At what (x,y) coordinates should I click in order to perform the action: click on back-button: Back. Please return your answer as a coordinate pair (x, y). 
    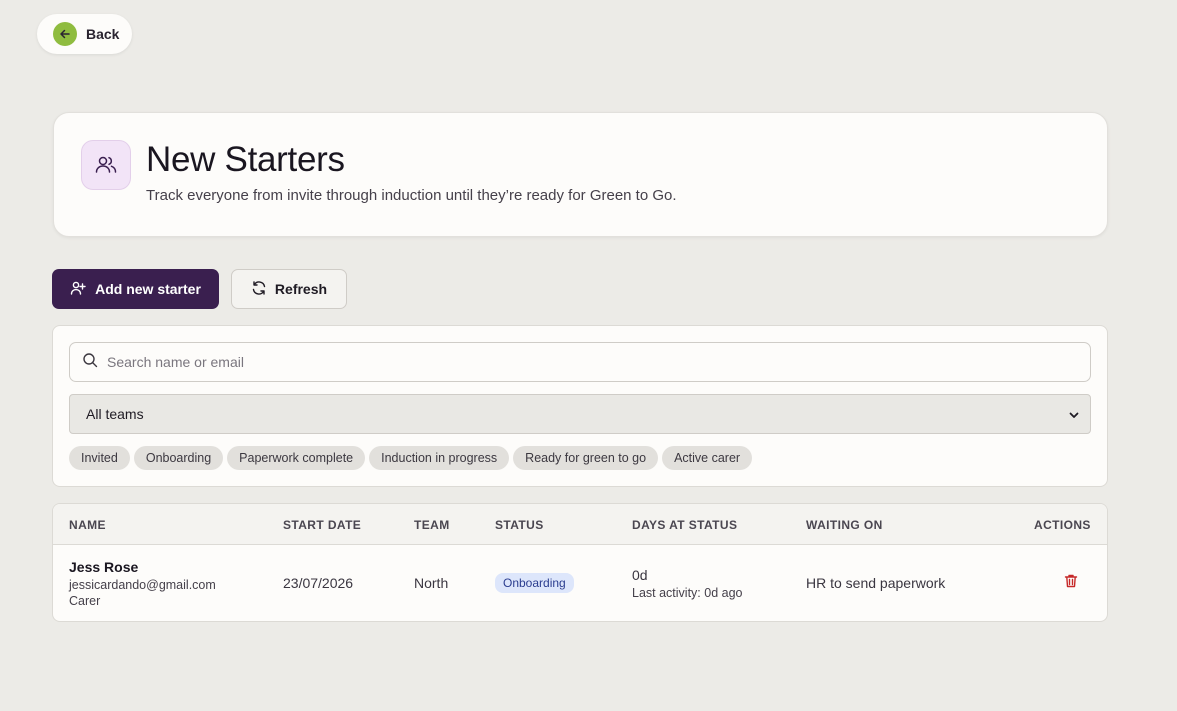
    Looking at the image, I should click on (84, 34).